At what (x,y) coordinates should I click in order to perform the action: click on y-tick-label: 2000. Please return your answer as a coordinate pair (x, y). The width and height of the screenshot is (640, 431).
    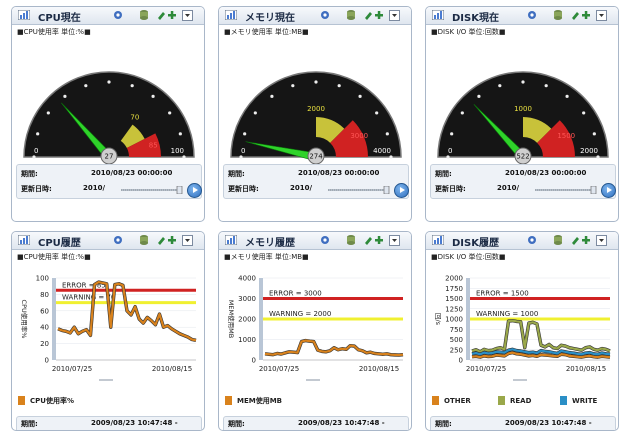
    Looking at the image, I should click on (247, 320).